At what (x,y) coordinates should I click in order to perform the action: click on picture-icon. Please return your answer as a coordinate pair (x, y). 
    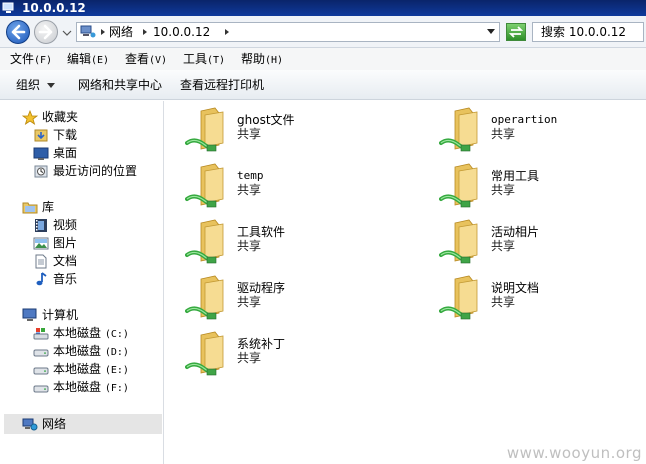
    Looking at the image, I should click on (41, 243).